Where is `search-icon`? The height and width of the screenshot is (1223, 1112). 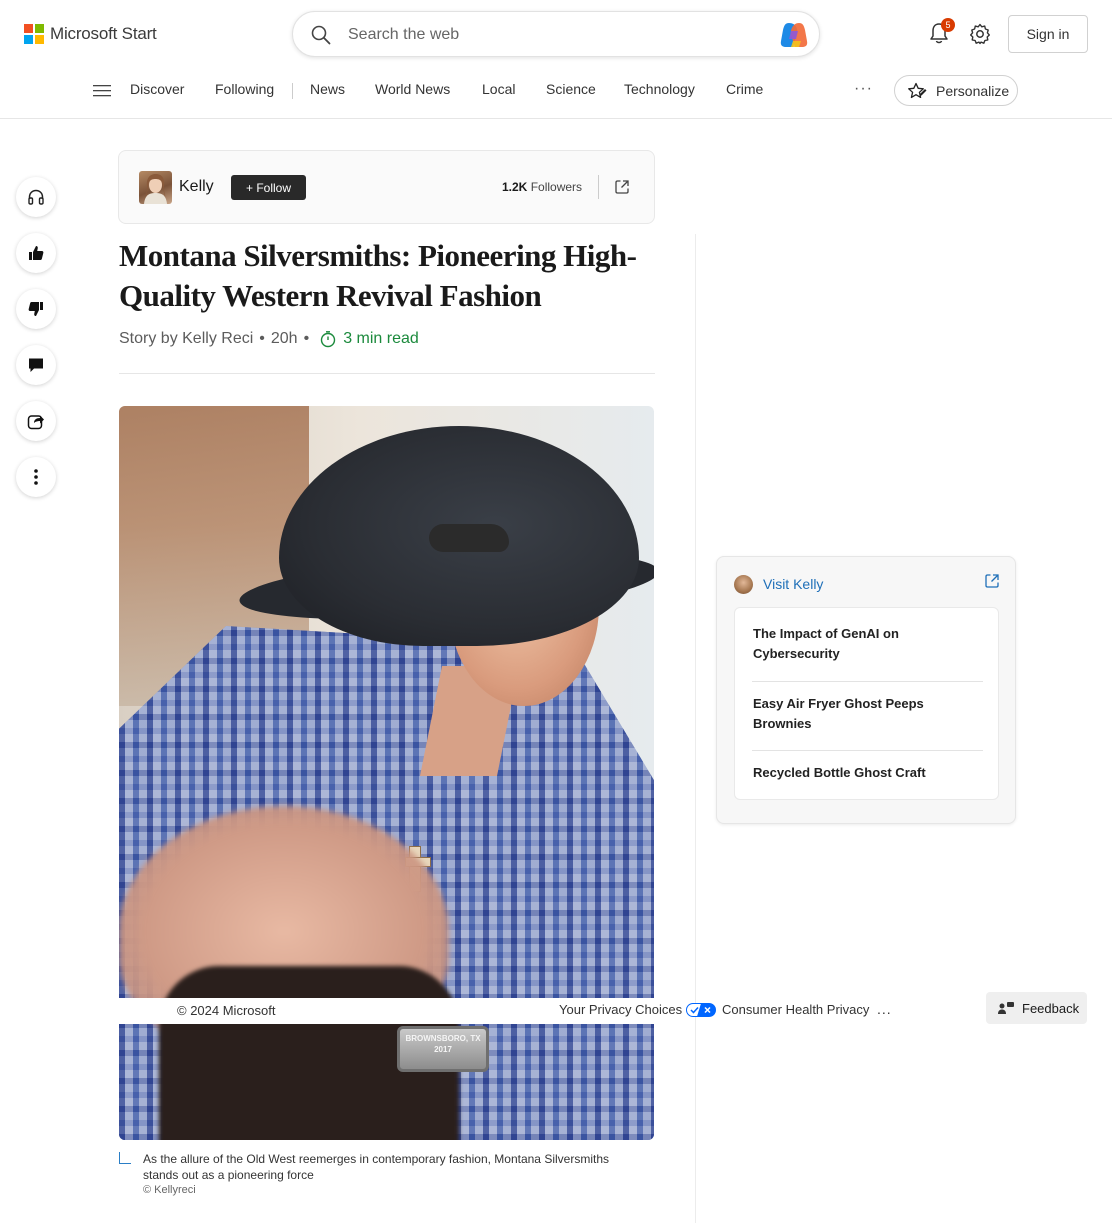
search-icon is located at coordinates (321, 35).